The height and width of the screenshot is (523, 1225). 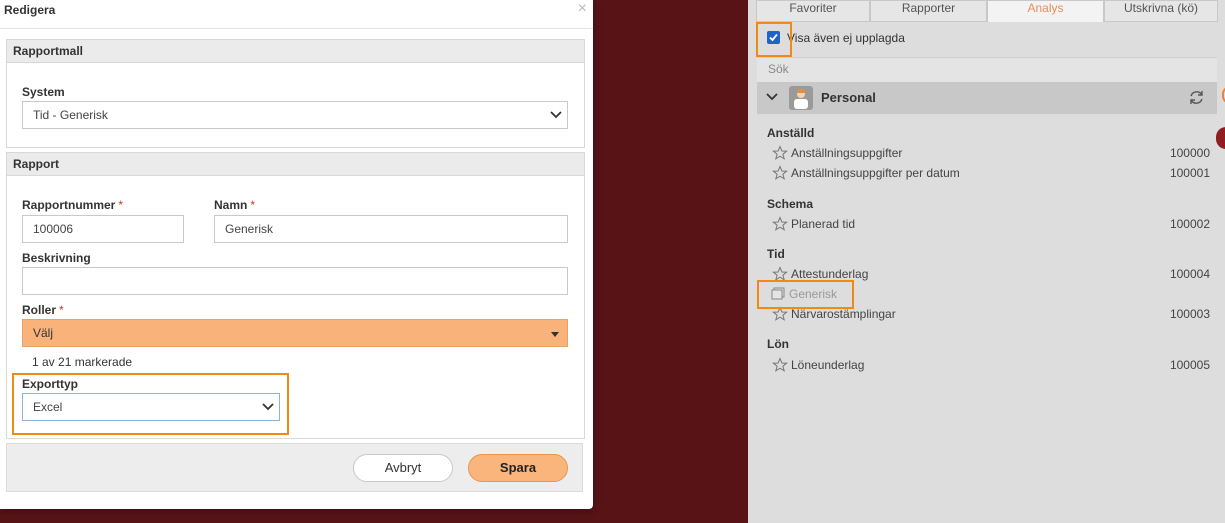 I want to click on item-number: 100003, so click(x=1189, y=314).